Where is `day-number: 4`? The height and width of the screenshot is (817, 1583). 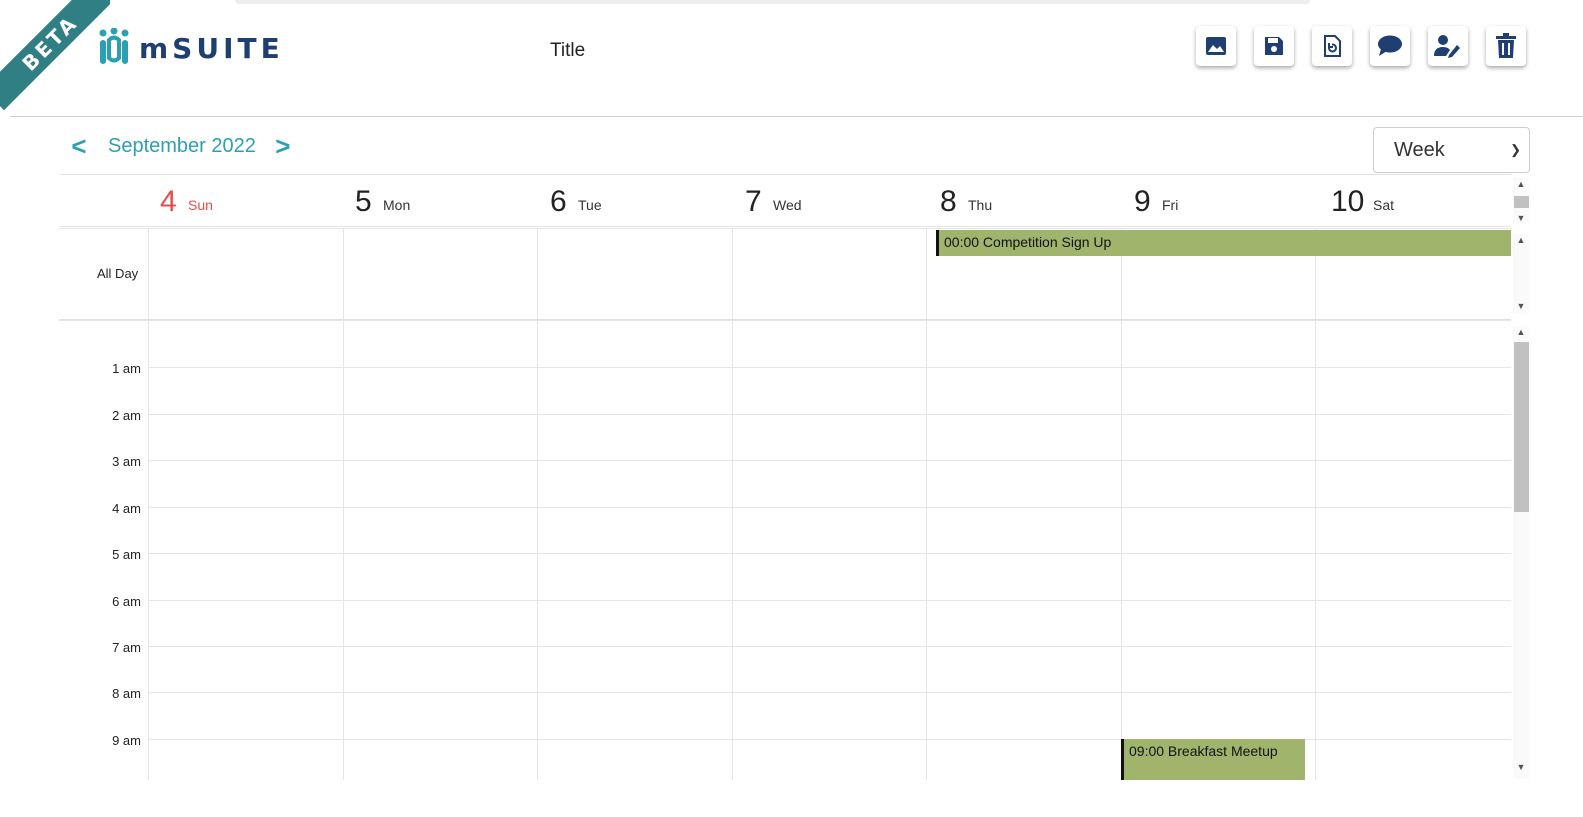
day-number: 4 is located at coordinates (168, 201).